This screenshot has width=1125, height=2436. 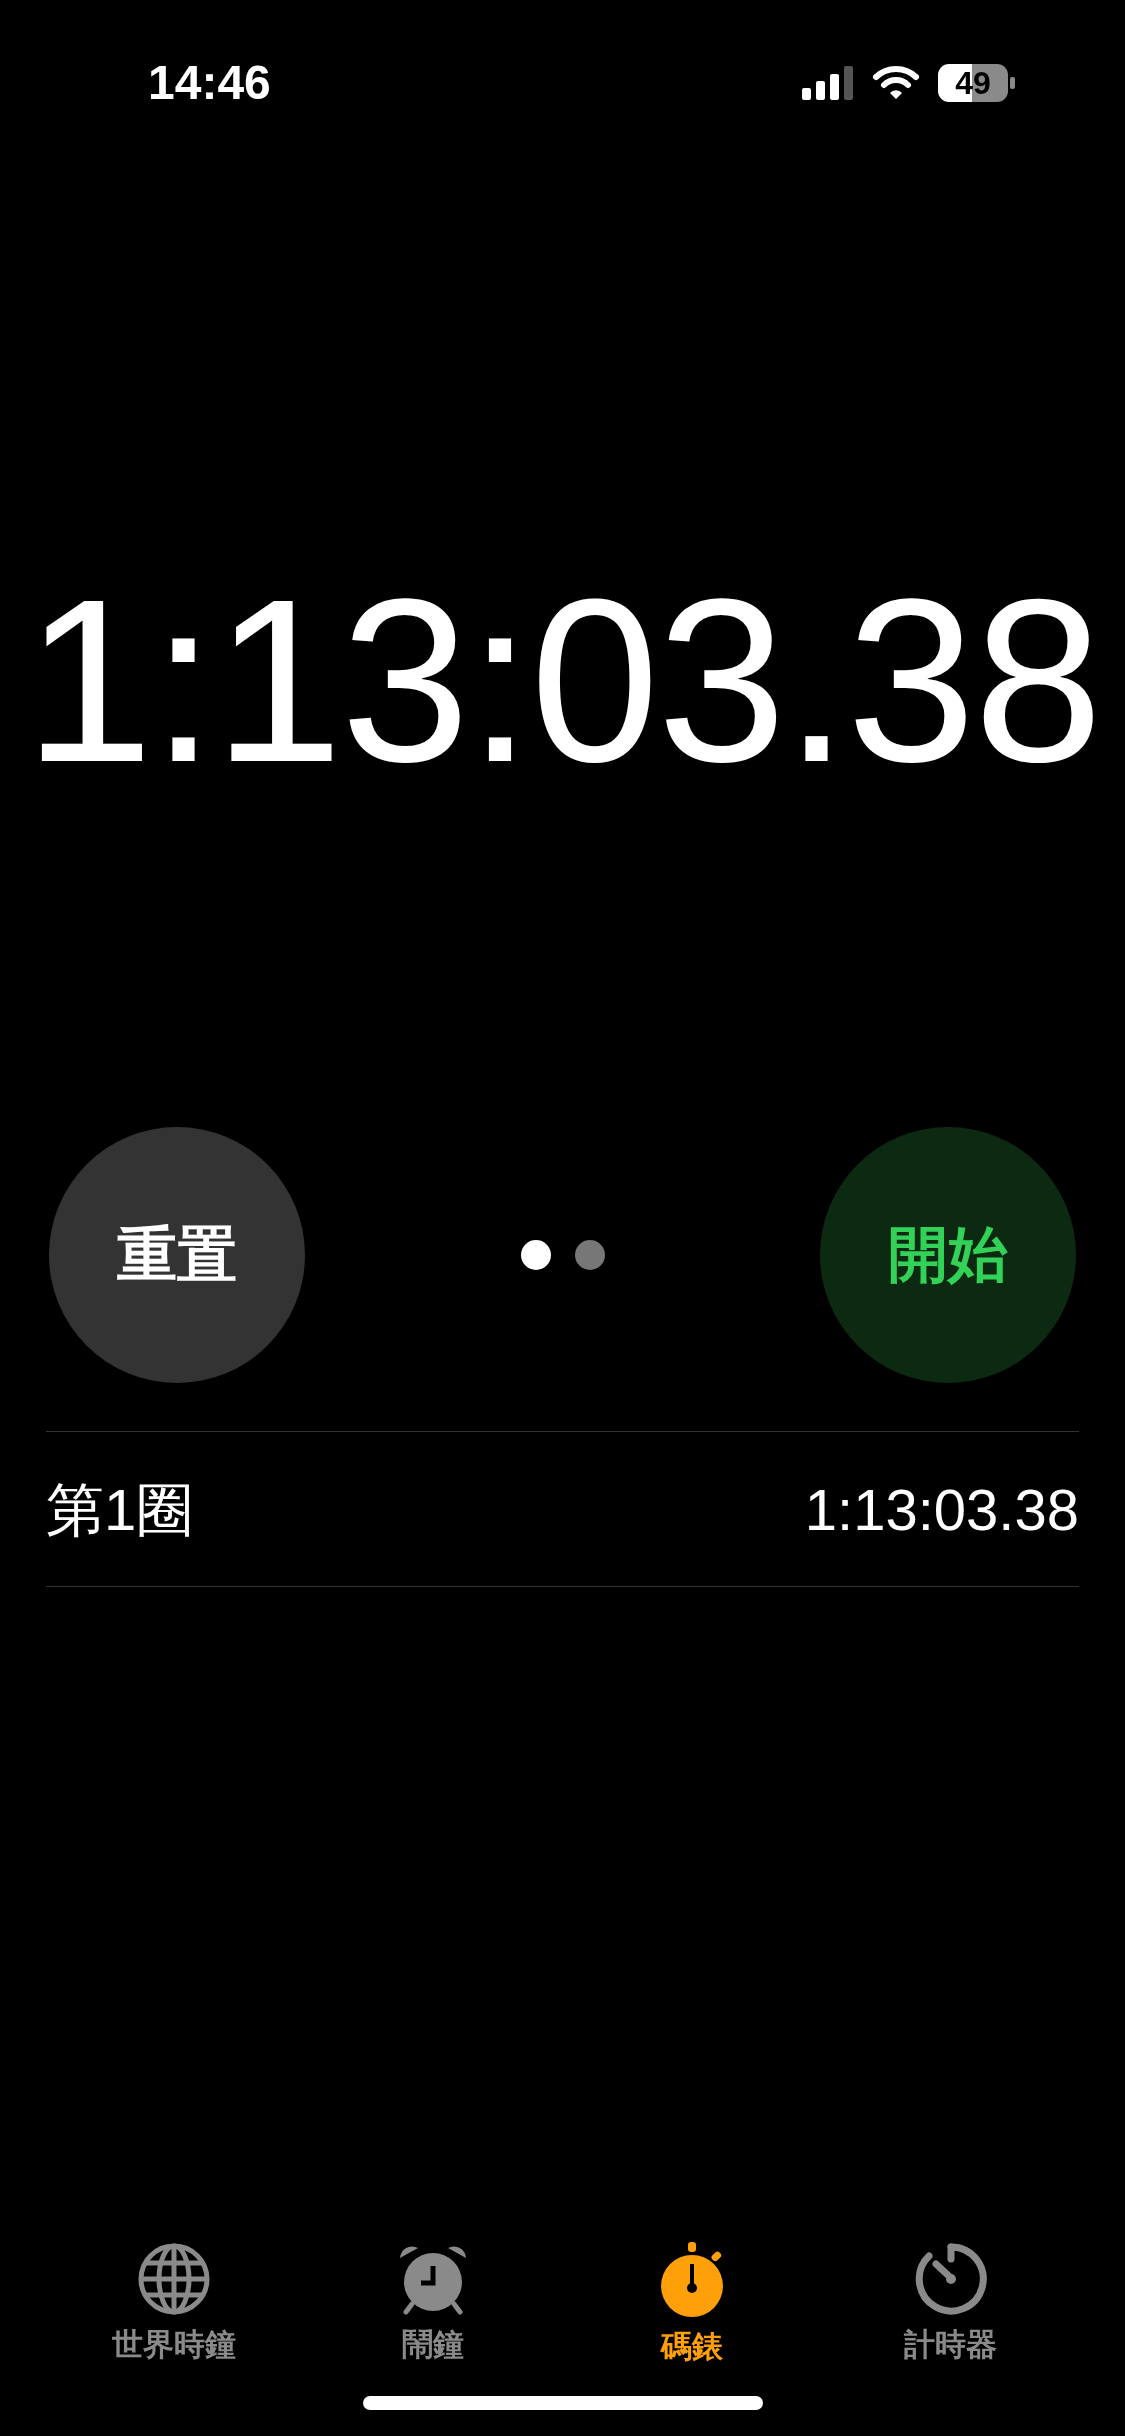 I want to click on timer-icon, so click(x=950, y=2278).